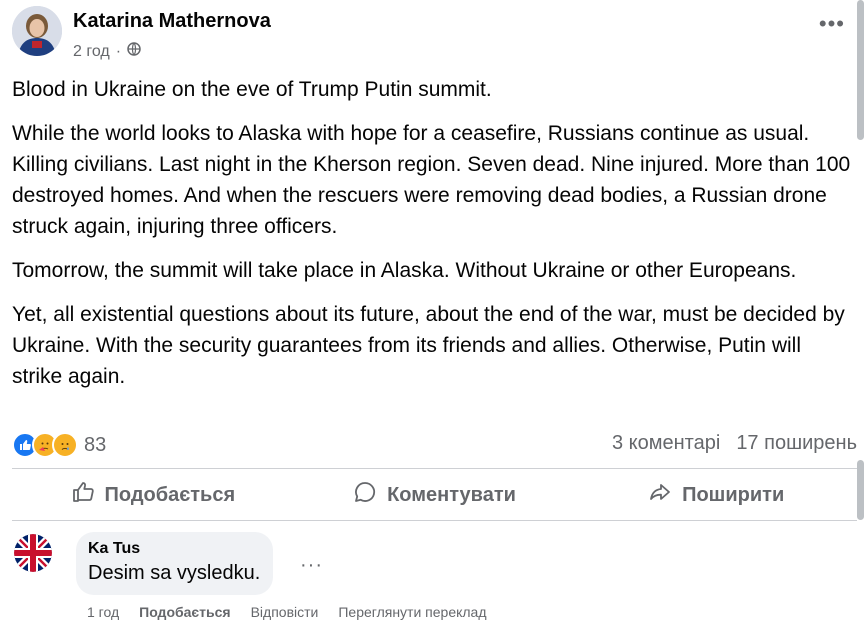 Image resolution: width=865 pixels, height=630 pixels. I want to click on author-avatar, so click(37, 31).